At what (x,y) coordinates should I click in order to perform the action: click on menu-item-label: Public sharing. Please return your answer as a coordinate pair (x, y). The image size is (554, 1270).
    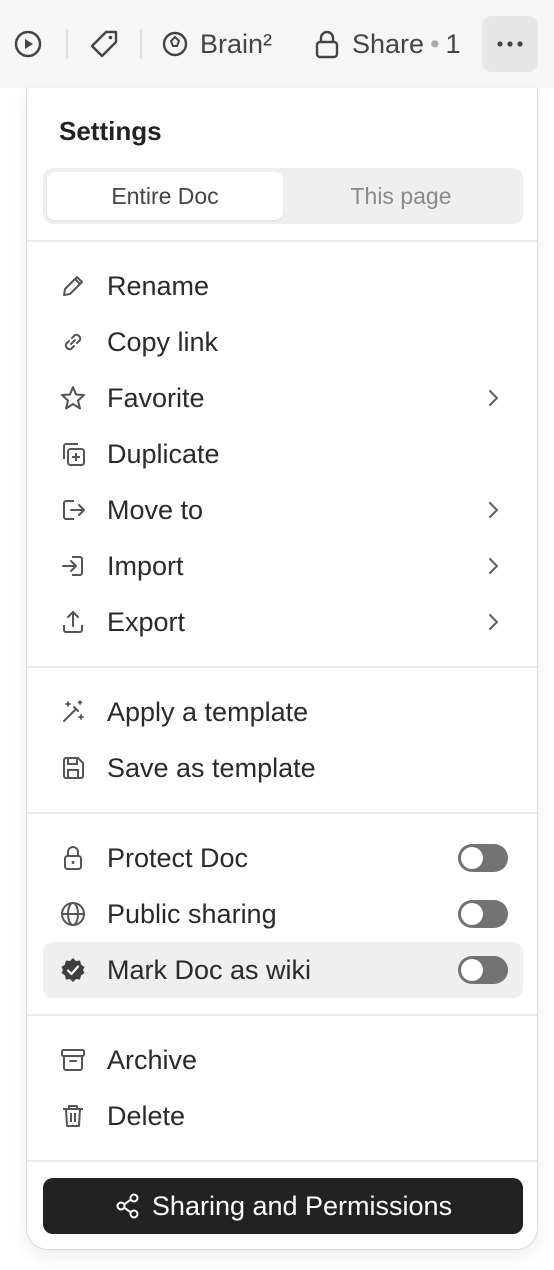
    Looking at the image, I should click on (192, 913).